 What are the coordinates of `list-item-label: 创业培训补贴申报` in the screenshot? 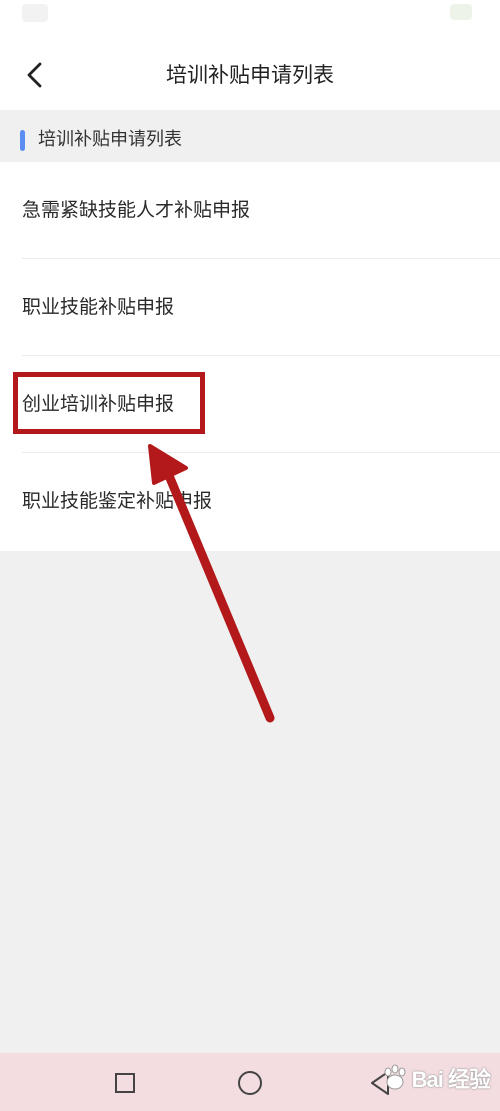 It's located at (98, 404).